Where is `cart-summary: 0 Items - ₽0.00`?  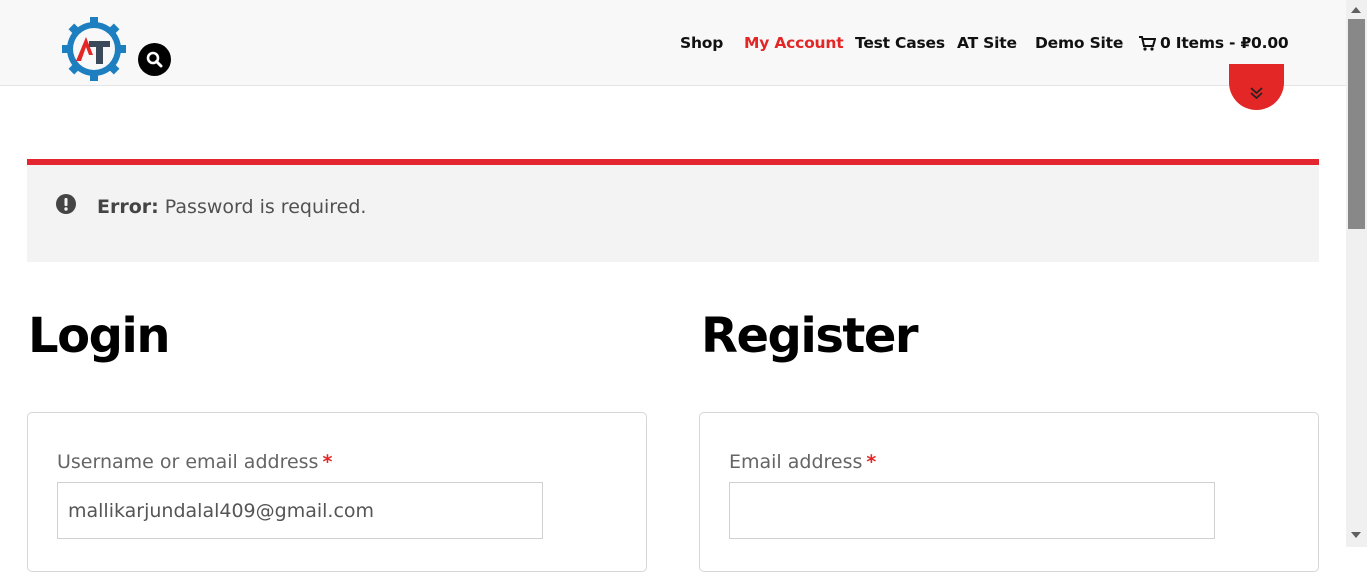
cart-summary: 0 Items - ₽0.00 is located at coordinates (1224, 43).